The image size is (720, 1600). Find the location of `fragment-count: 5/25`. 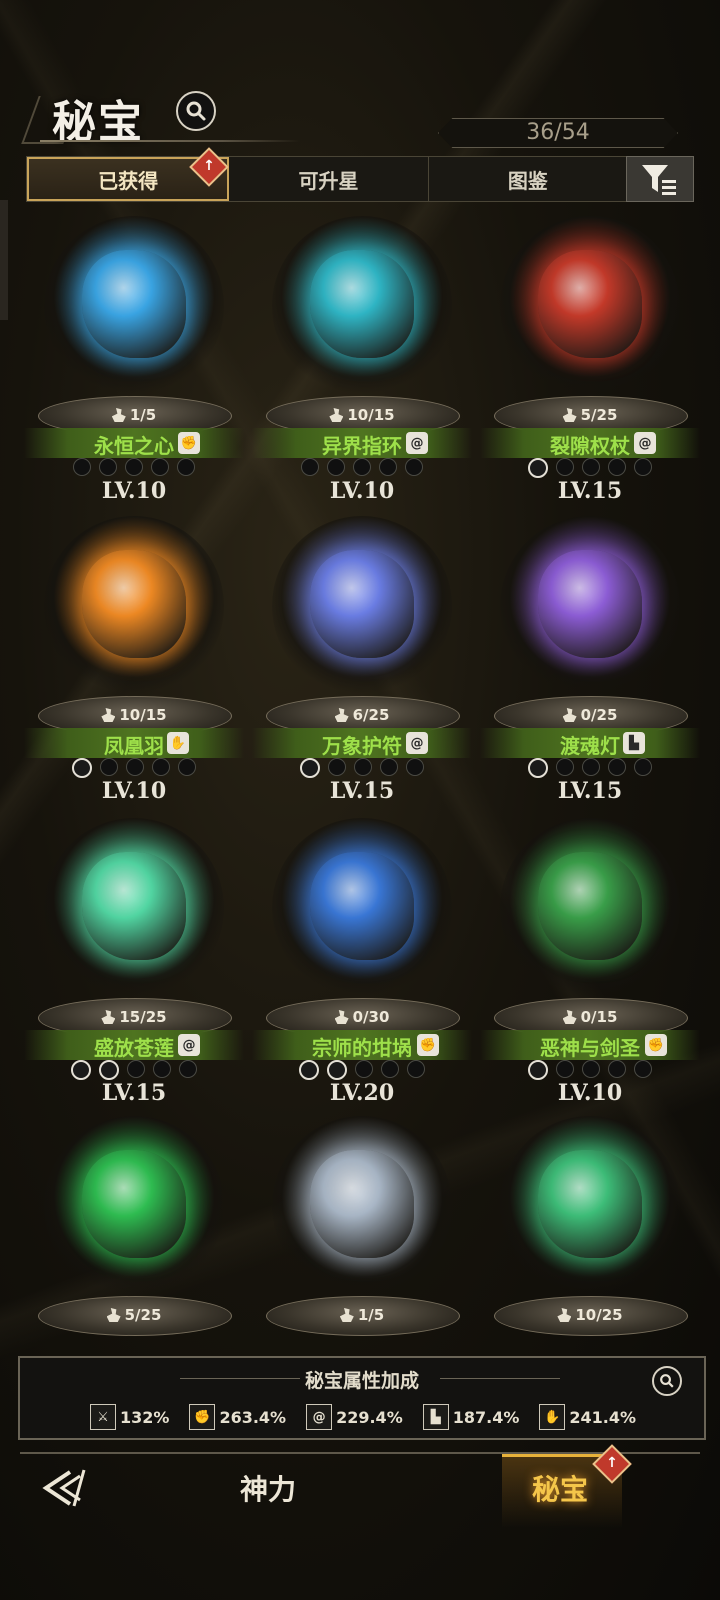

fragment-count: 5/25 is located at coordinates (134, 1315).